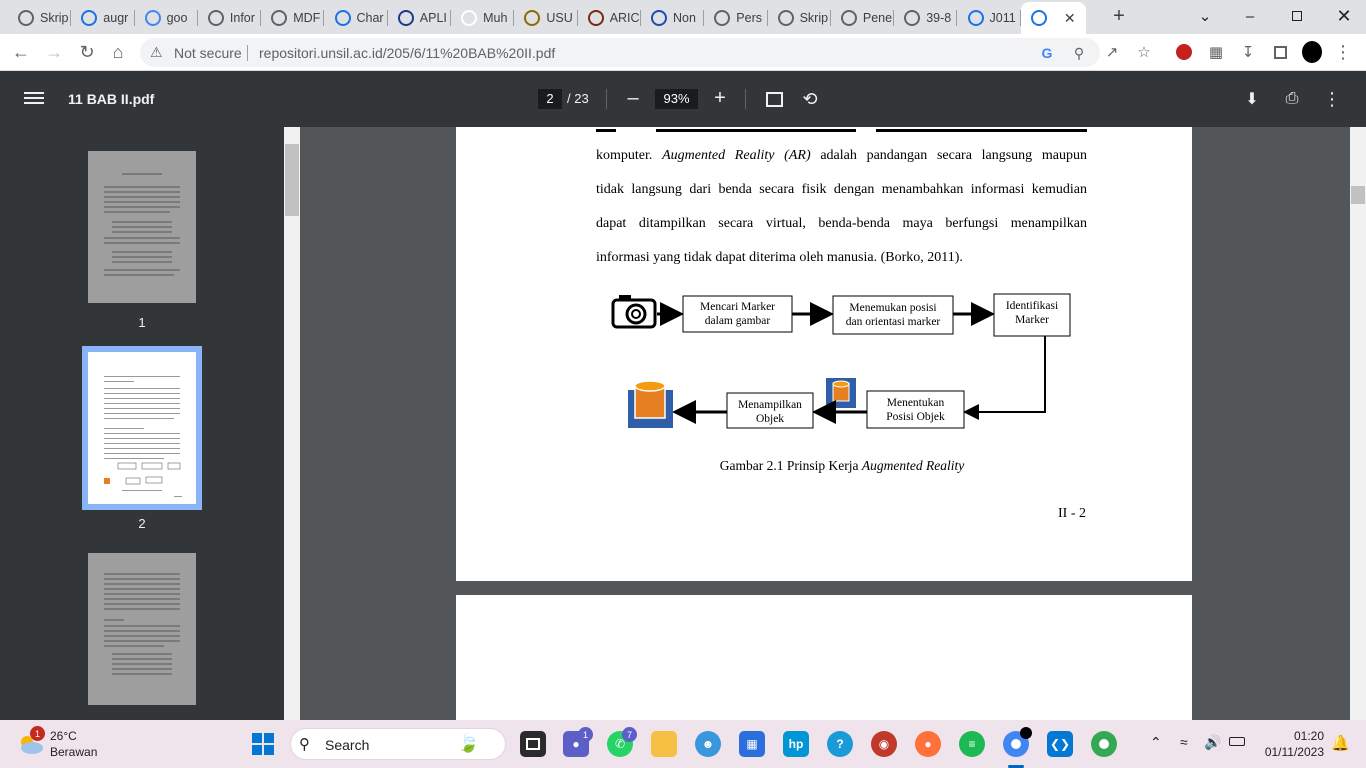 Image resolution: width=1366 pixels, height=768 pixels. I want to click on taskbar-search: ⚲ Search 🍃, so click(398, 744).